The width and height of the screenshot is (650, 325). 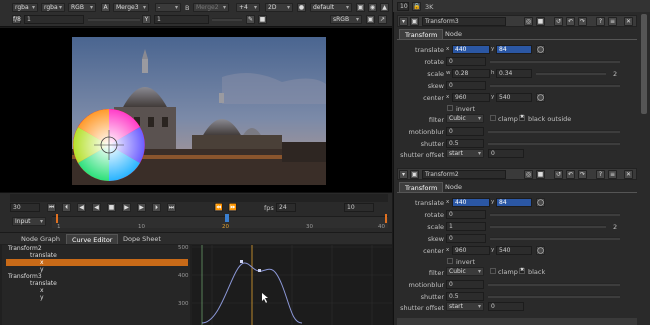 I want to click on skip-fwd-icon: ⏩, so click(x=232, y=207).